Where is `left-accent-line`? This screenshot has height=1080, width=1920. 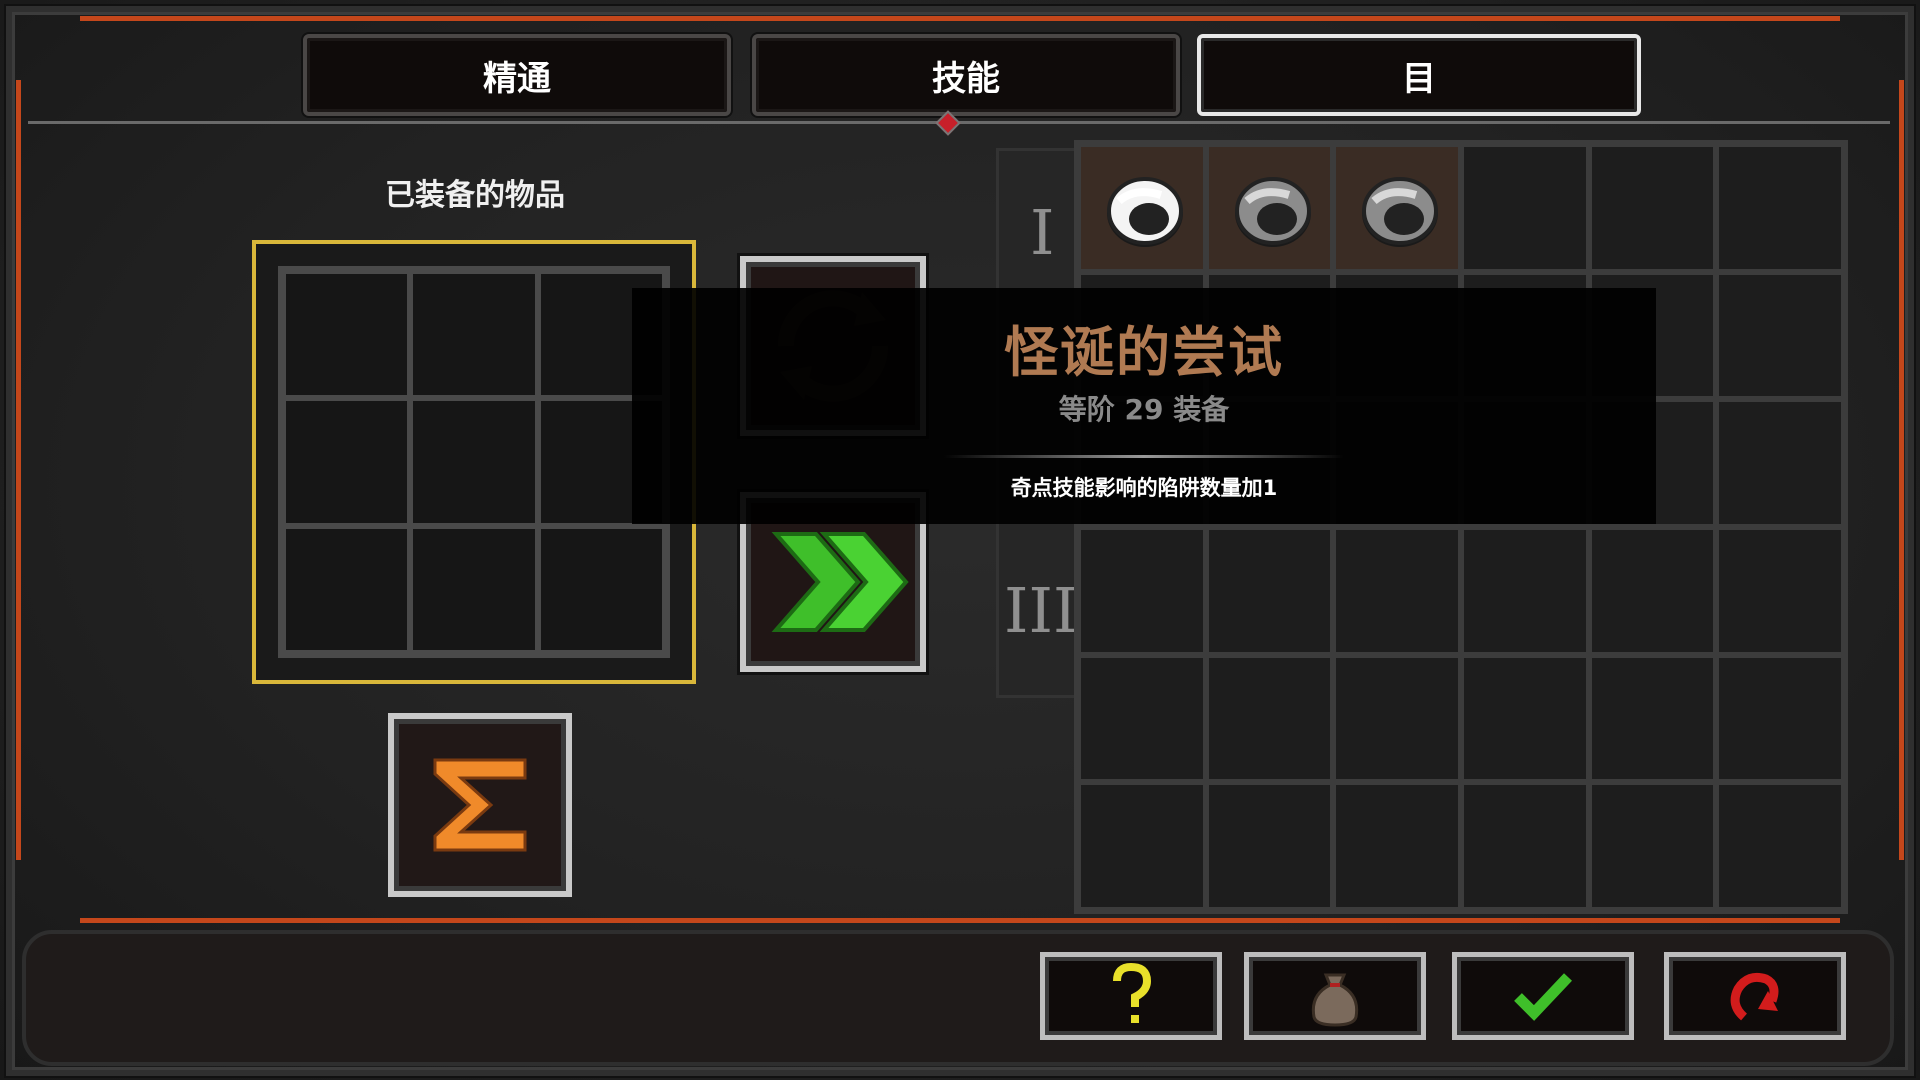
left-accent-line is located at coordinates (18, 470).